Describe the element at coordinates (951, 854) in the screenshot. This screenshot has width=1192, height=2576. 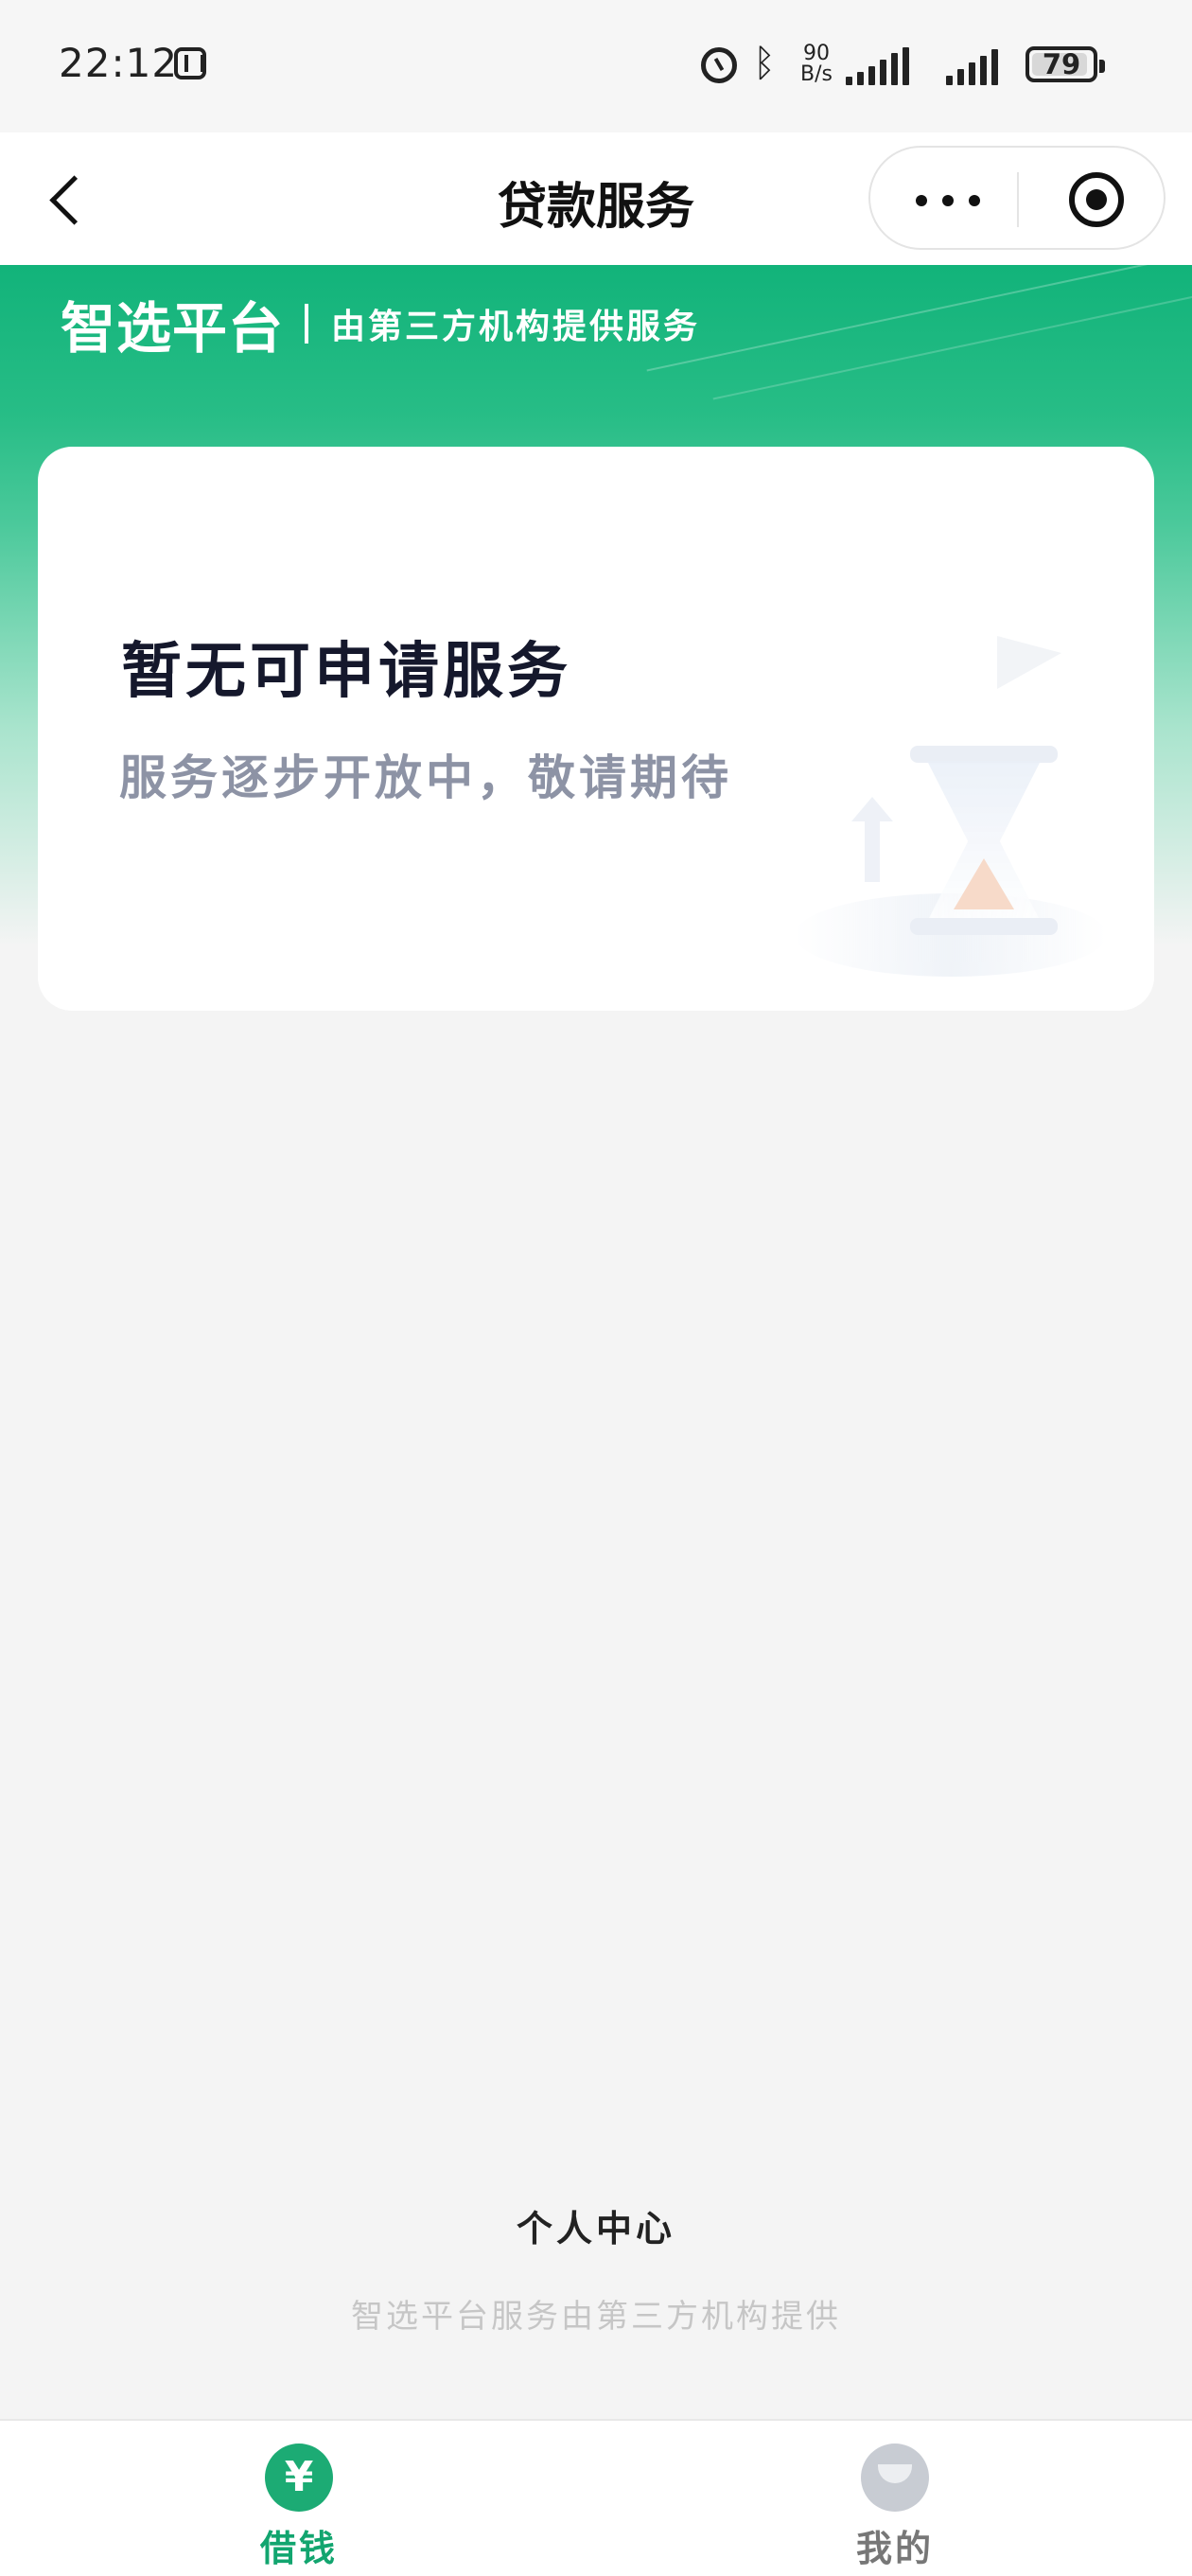
I see `hourglass-icon` at that location.